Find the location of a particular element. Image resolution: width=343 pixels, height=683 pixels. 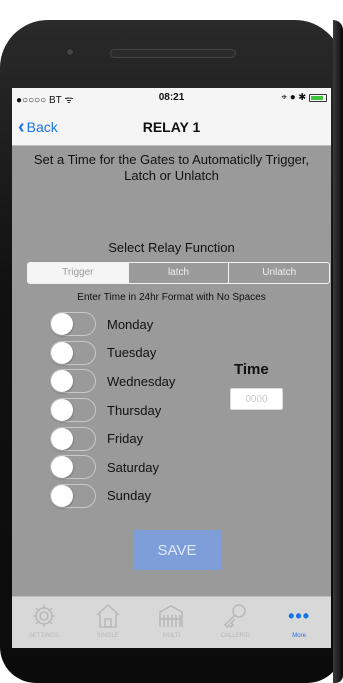

gate-icon is located at coordinates (171, 616).